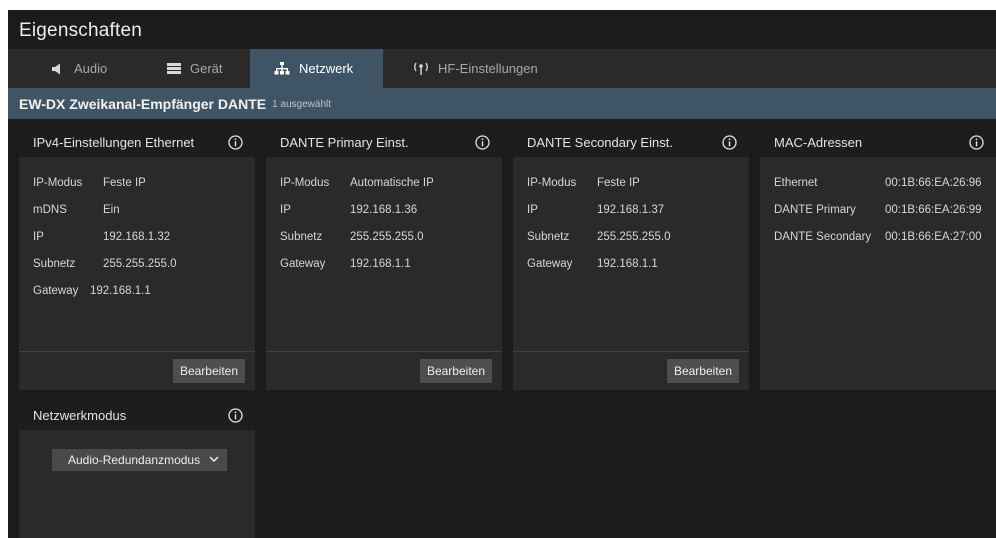 This screenshot has height=538, width=996. I want to click on card-title: MAC-Adressen, so click(818, 142).